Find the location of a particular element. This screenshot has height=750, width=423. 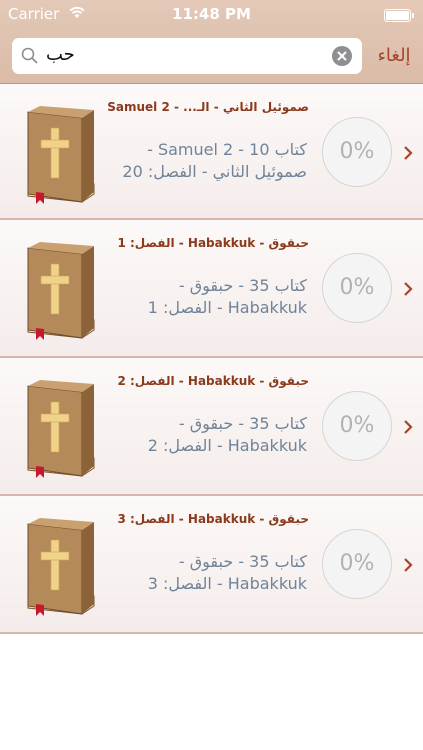

search-icon is located at coordinates (29, 55).